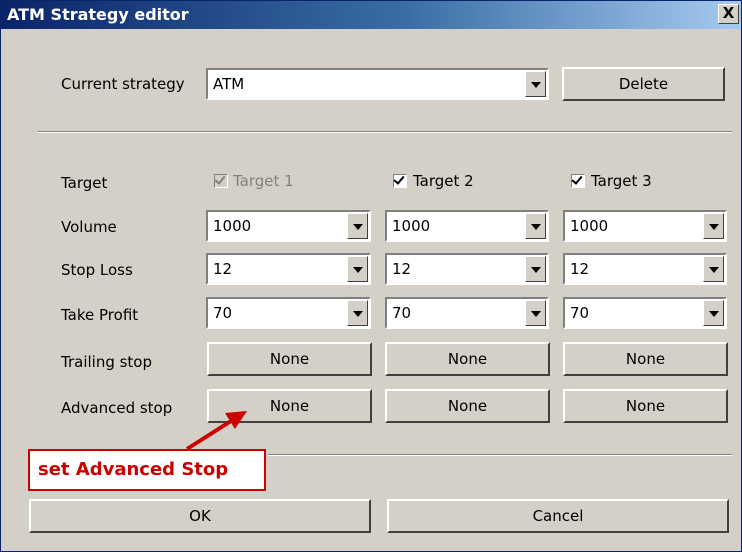 The image size is (742, 552). I want to click on target-2-volume-value: 1000, so click(411, 226).